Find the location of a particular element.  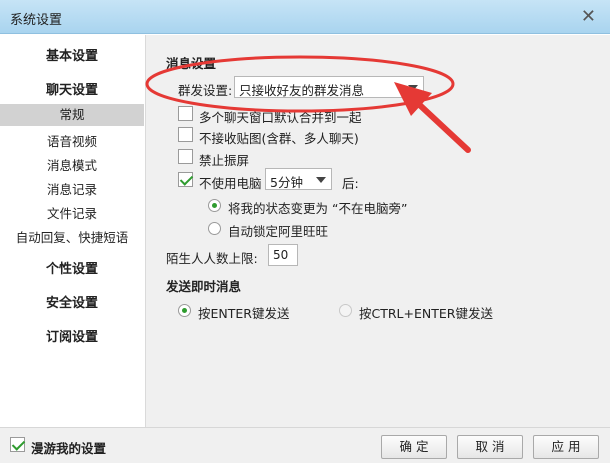

send-ctrl-enter-radio is located at coordinates (345, 310).